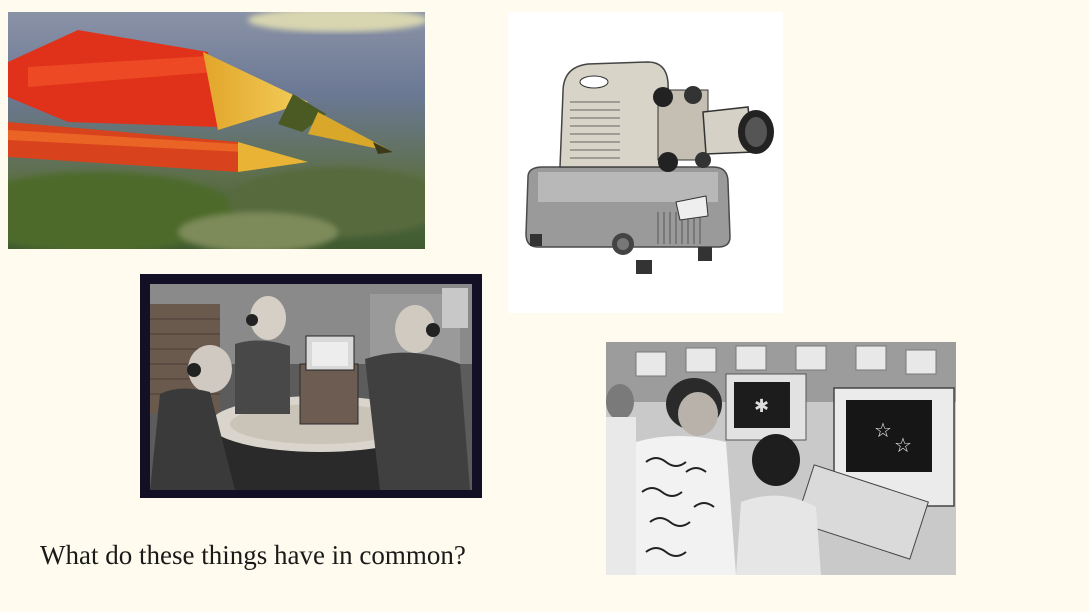 Image resolution: width=1089 pixels, height=612 pixels. I want to click on children-radio-photo, so click(311, 386).